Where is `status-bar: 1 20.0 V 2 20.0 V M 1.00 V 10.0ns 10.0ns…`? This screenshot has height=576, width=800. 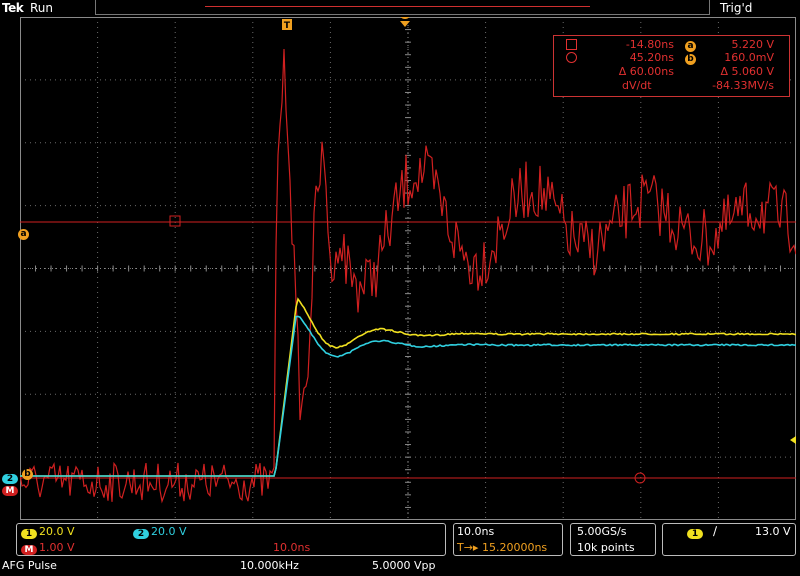
status-bar: 1 20.0 V 2 20.0 V M 1.00 V 10.0ns 10.0ns… is located at coordinates (400, 549).